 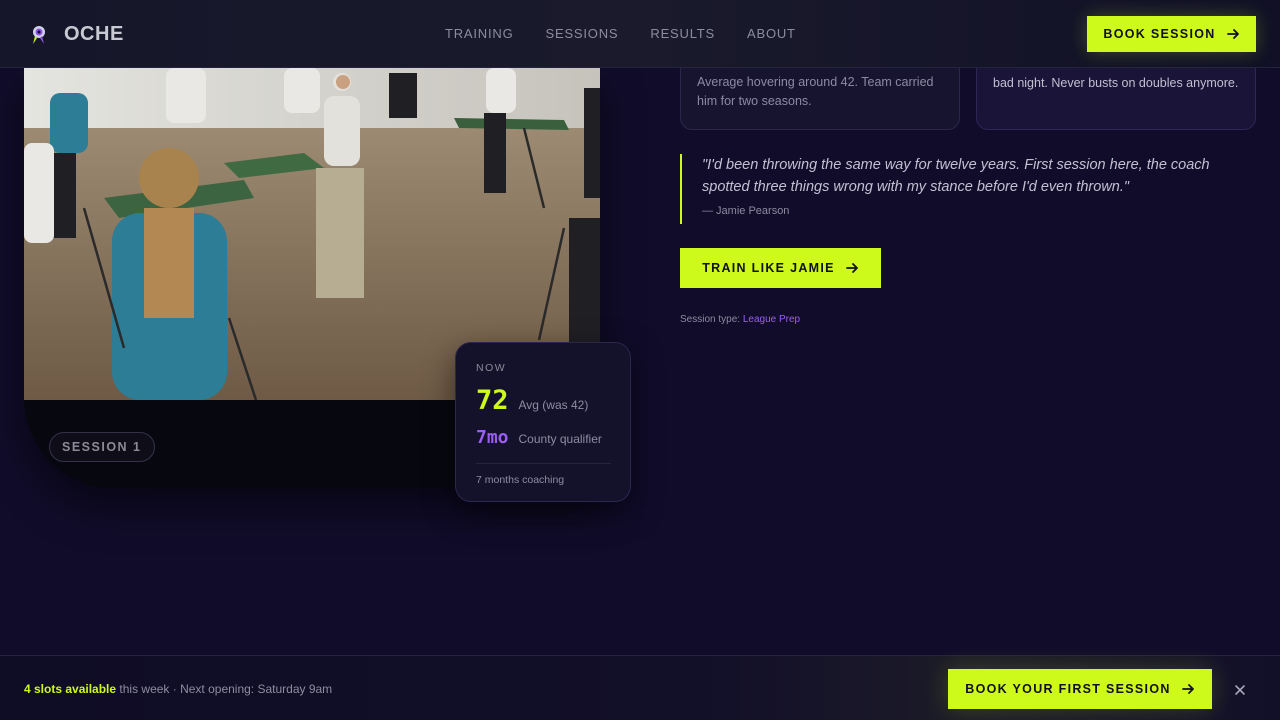 I want to click on quote-author: — Jamie Pearson, so click(x=746, y=211).